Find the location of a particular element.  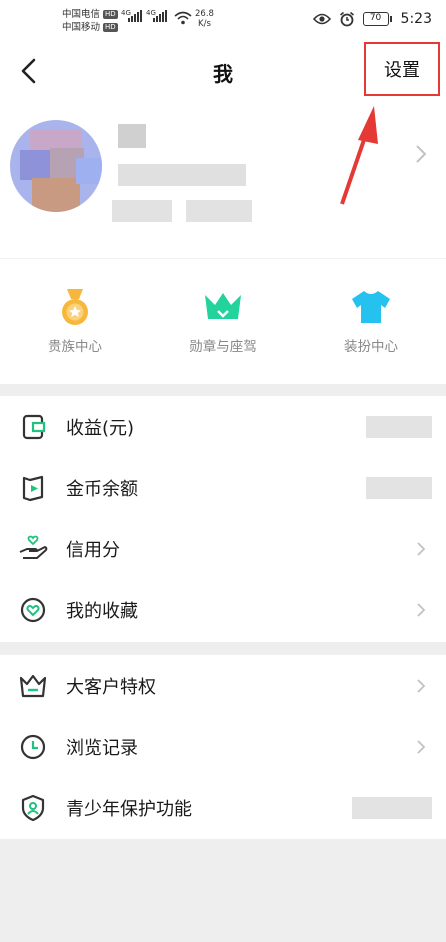

crown-icon is located at coordinates (223, 306).